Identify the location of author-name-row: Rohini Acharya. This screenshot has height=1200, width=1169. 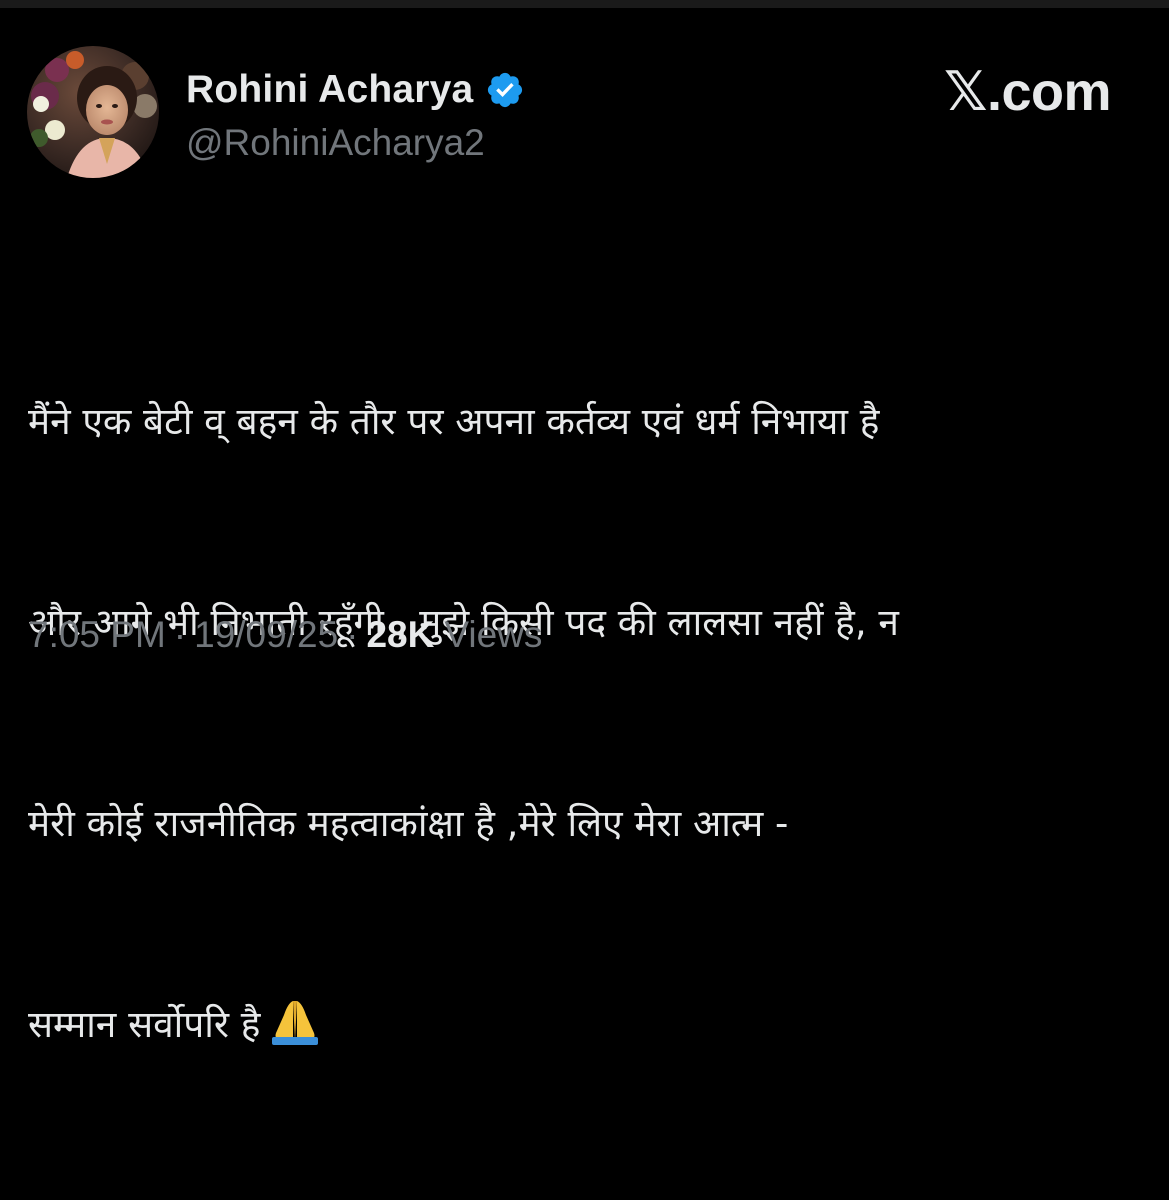
(355, 90).